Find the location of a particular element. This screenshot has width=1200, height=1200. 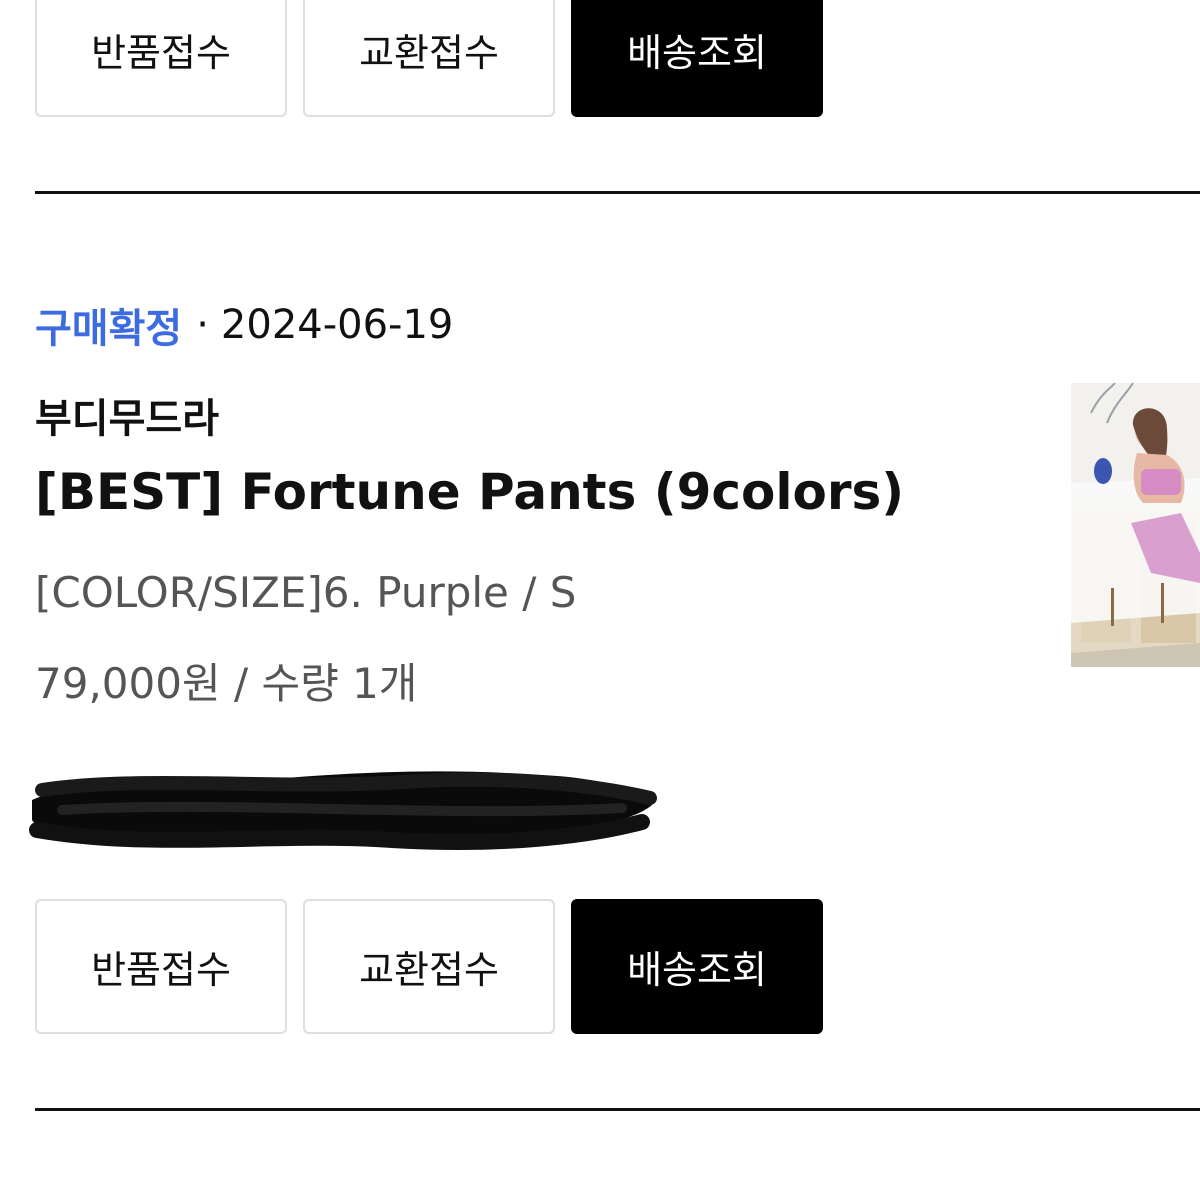

price-quantity: 79,000원 / 수량 1개 is located at coordinates (226, 683).